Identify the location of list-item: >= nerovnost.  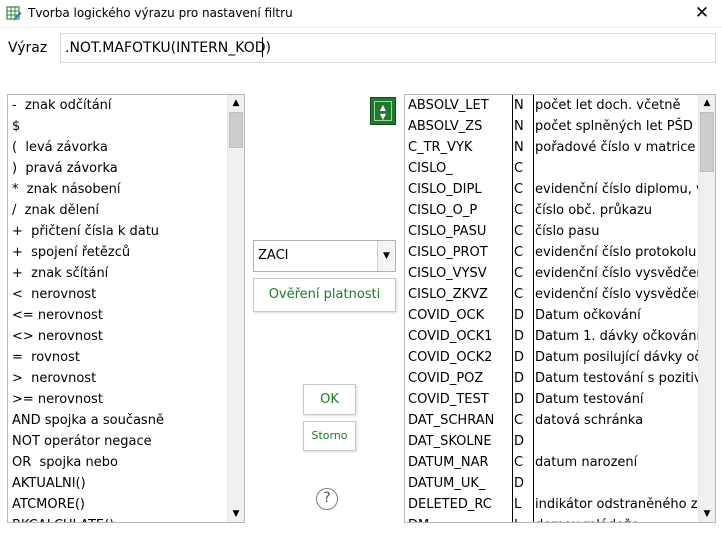
(118, 399).